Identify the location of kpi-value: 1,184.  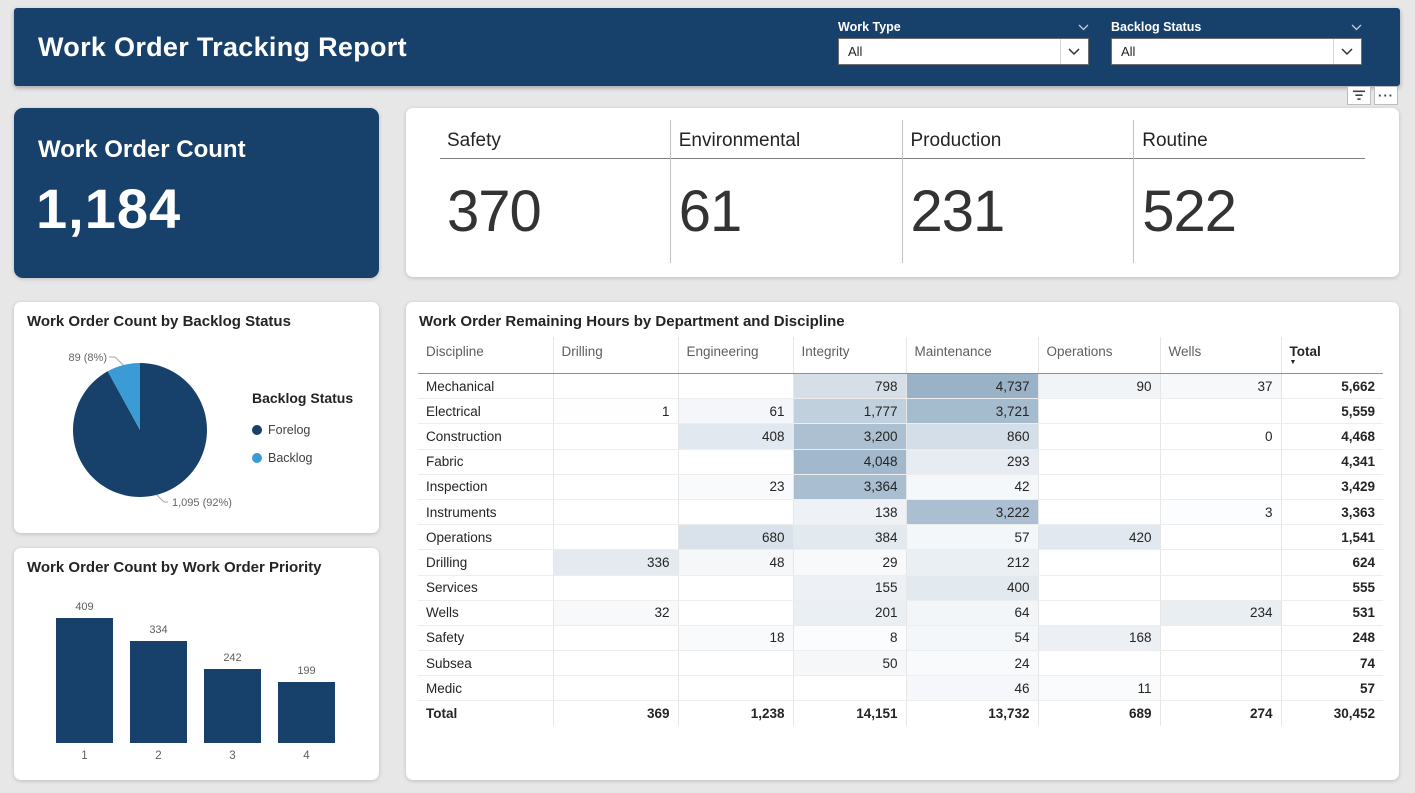
(109, 208).